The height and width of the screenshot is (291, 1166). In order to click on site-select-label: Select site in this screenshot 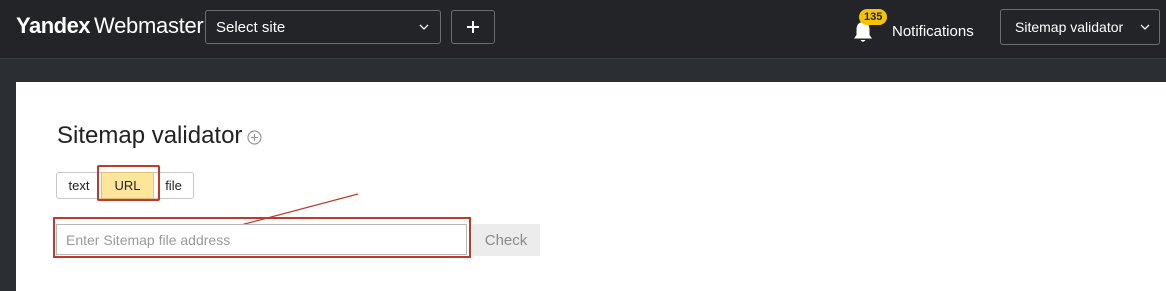, I will do `click(251, 27)`.